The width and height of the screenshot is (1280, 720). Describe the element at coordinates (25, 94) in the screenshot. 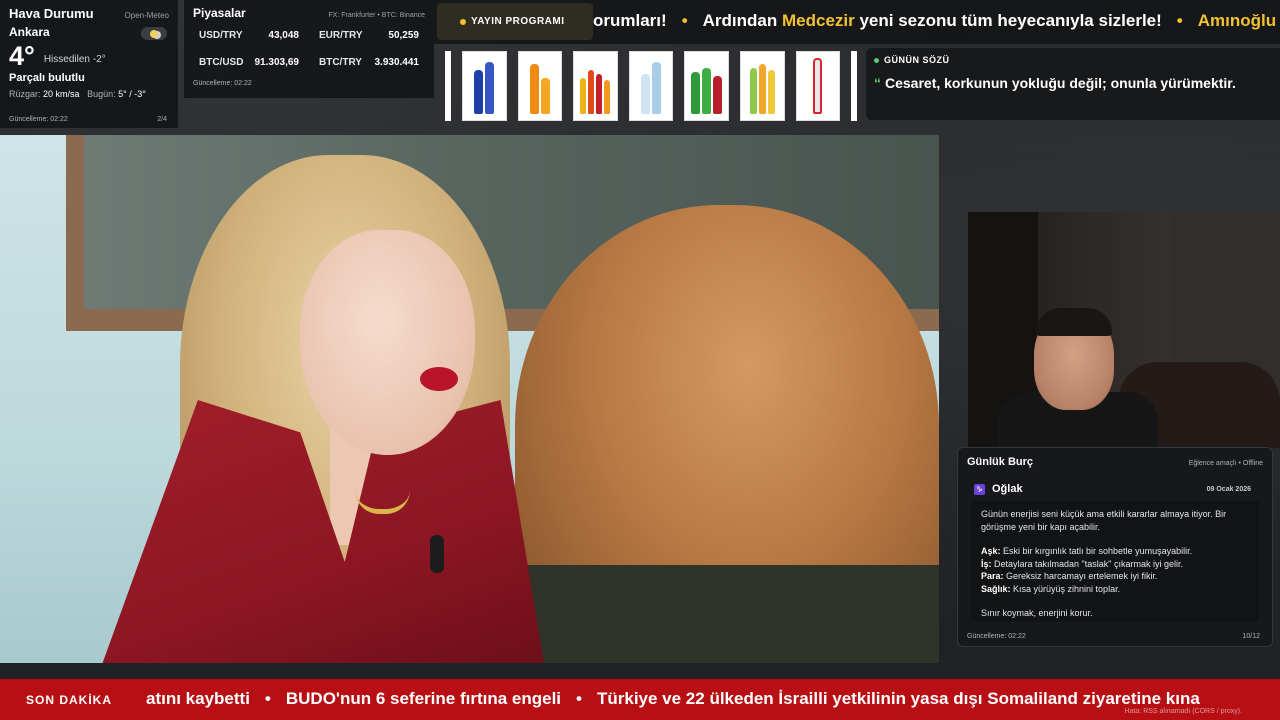

I see `wind-label: Rüzgar:` at that location.